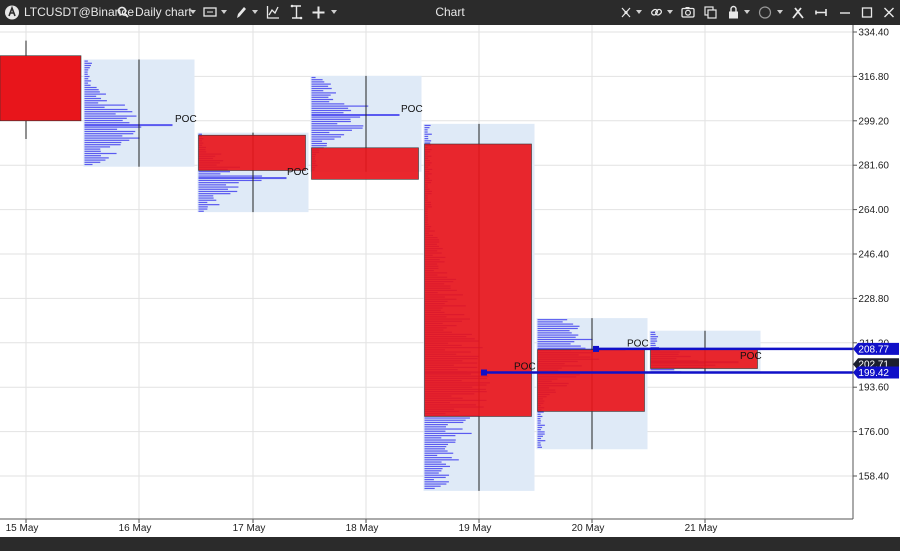 This screenshot has width=900, height=551. Describe the element at coordinates (241, 12) in the screenshot. I see `pencil-icon` at that location.